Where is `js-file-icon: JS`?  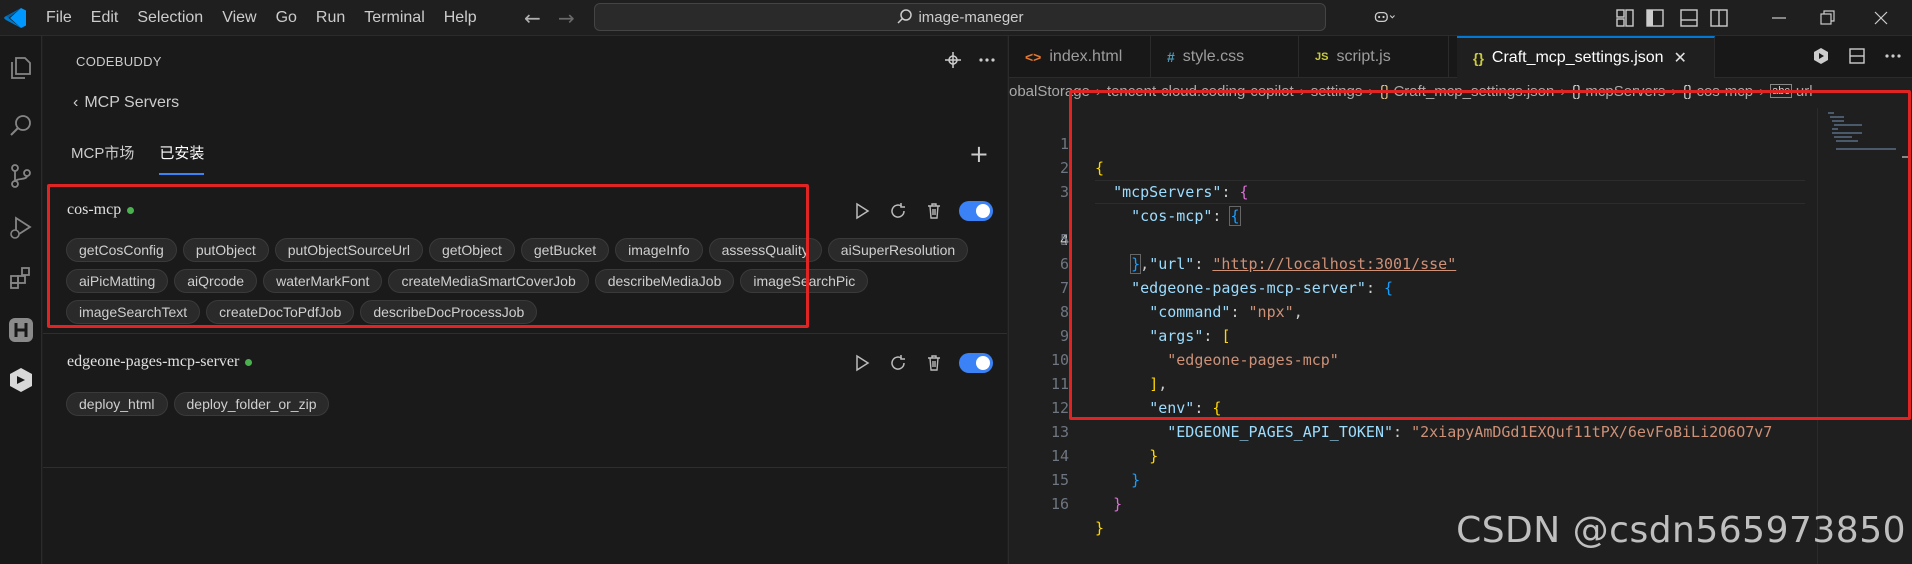 js-file-icon: JS is located at coordinates (1322, 57).